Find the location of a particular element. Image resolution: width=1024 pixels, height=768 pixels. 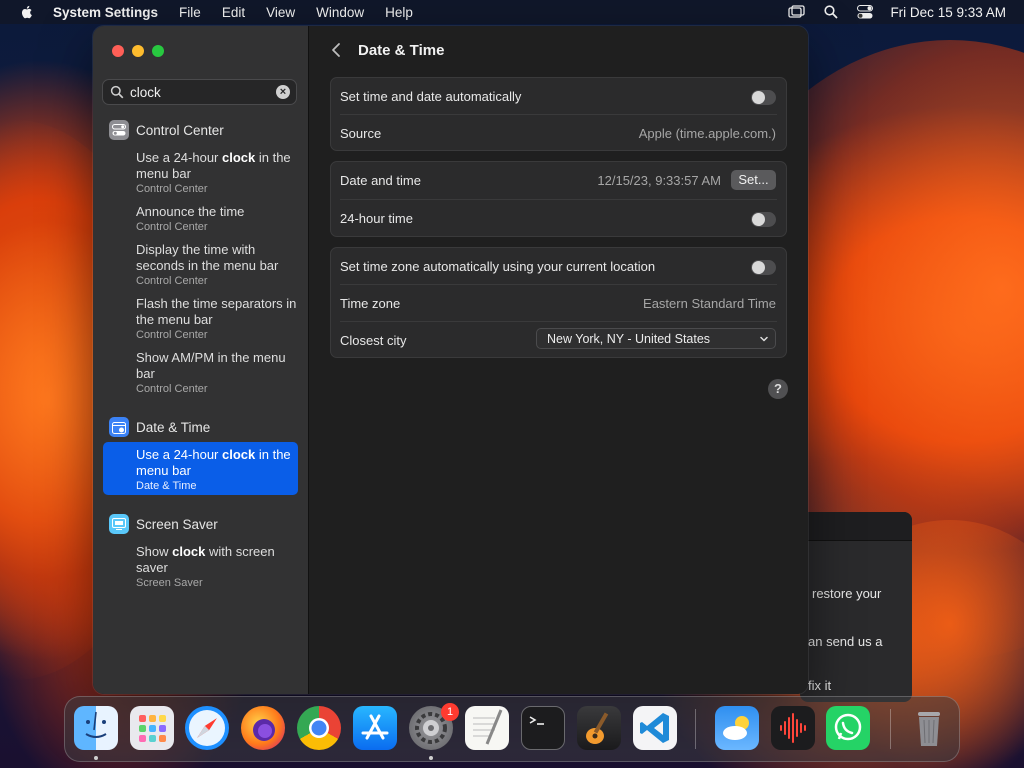

help-button: ? is located at coordinates (778, 389).